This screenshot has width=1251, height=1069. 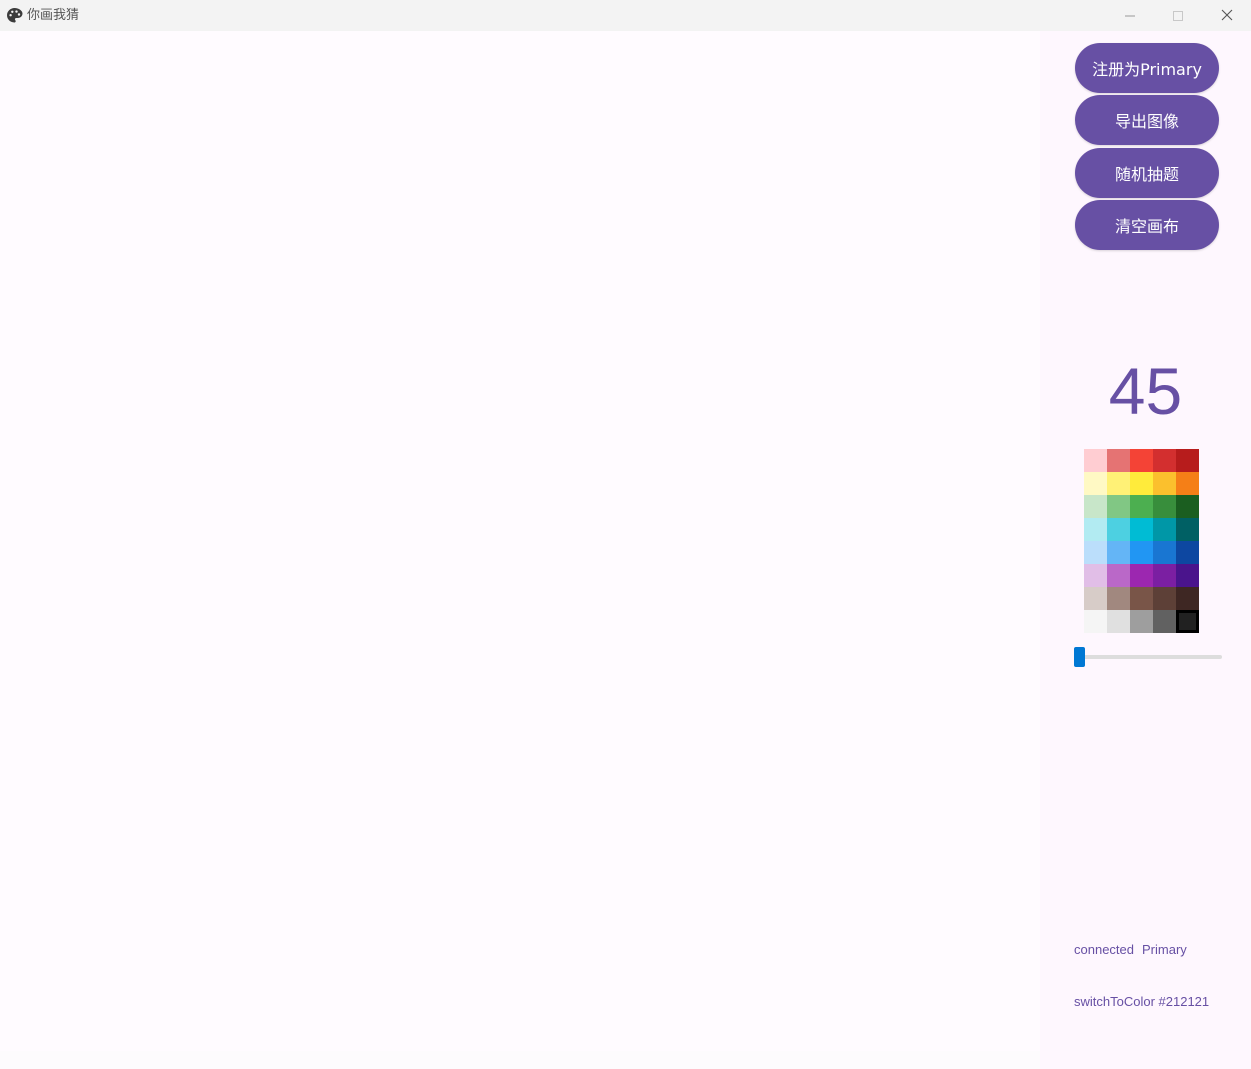 I want to click on countdown-timer: 45, so click(x=1145, y=391).